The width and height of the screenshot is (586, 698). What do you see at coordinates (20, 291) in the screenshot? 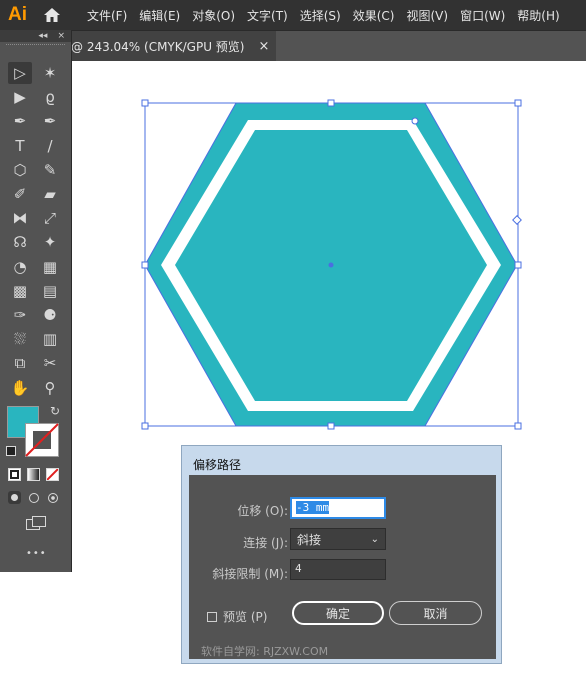
I see `mesh-tool: ▩` at bounding box center [20, 291].